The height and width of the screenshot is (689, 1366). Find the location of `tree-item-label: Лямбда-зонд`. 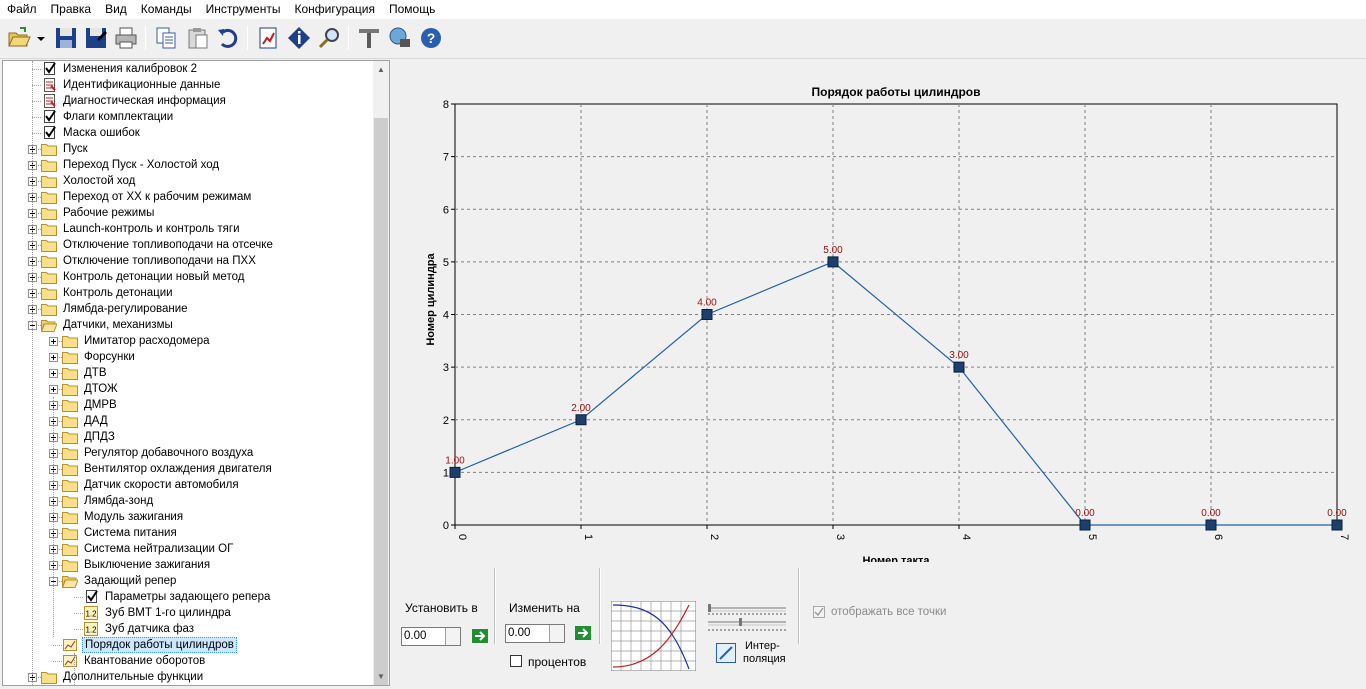

tree-item-label: Лямбда-зонд is located at coordinates (119, 501).